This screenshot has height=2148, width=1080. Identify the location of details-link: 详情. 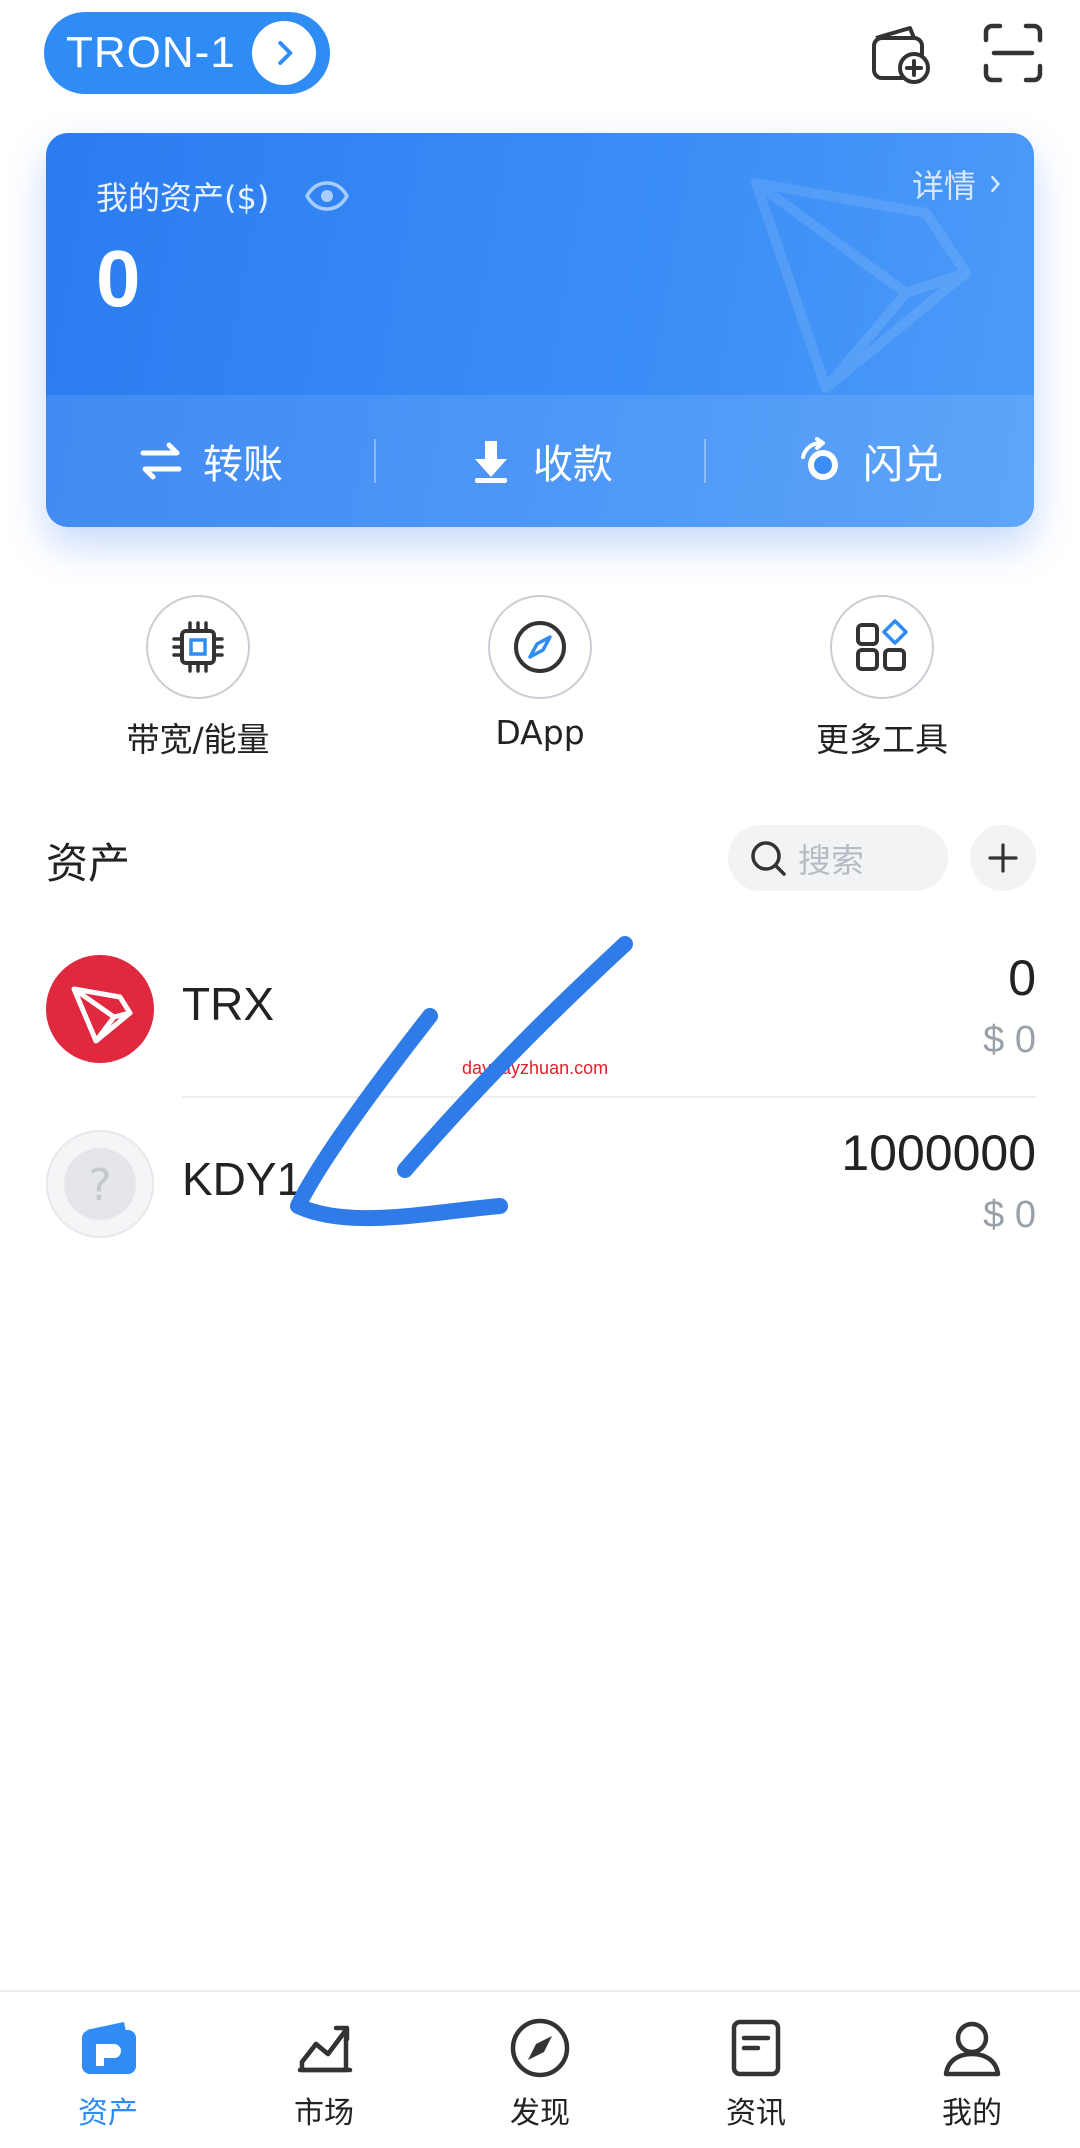
(958, 184).